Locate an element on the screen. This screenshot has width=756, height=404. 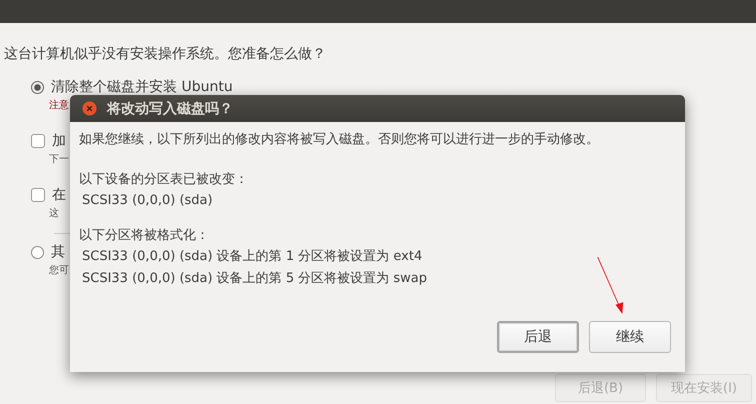
option-note: 您可 is located at coordinates (59, 271).